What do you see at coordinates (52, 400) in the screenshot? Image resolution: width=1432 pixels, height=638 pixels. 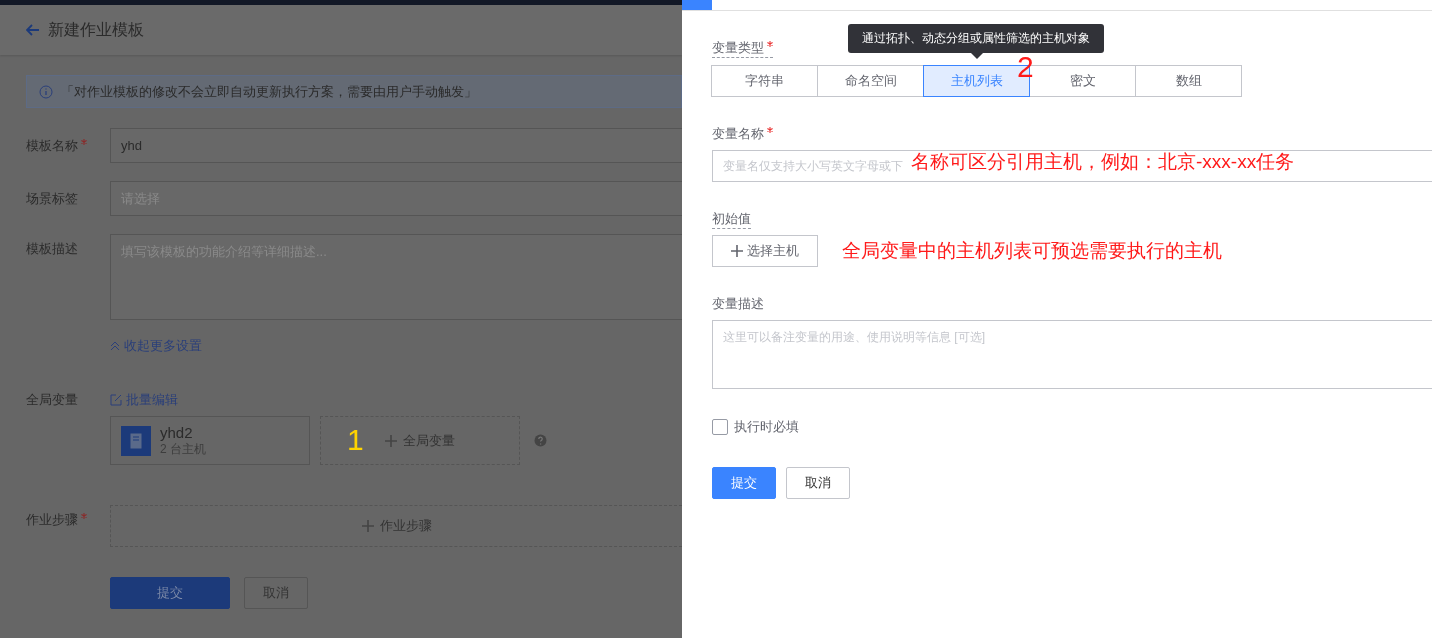 I see `field-label: 全局变量` at bounding box center [52, 400].